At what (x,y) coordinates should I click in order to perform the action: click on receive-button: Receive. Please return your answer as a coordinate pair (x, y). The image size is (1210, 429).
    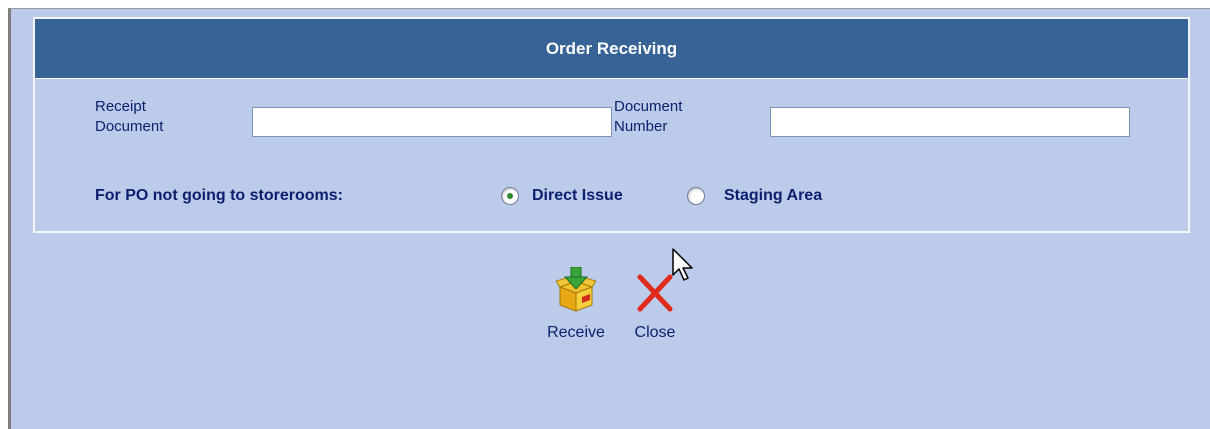
    Looking at the image, I should click on (576, 304).